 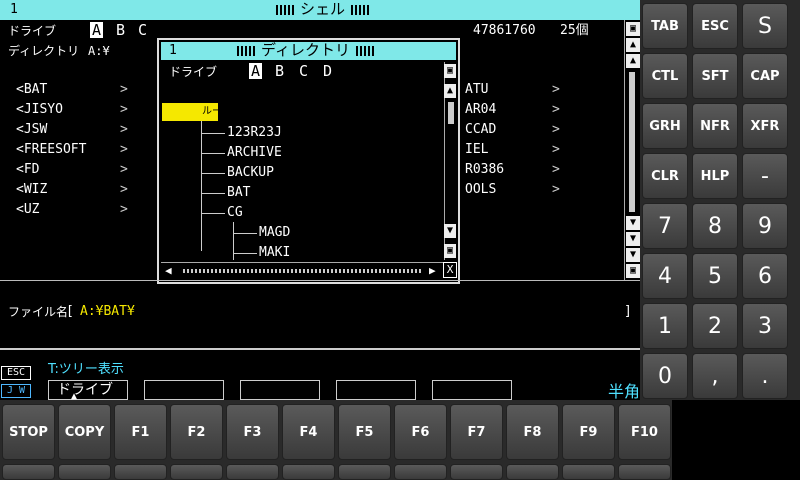 What do you see at coordinates (197, 112) in the screenshot?
I see `tree-root-node: ルート` at bounding box center [197, 112].